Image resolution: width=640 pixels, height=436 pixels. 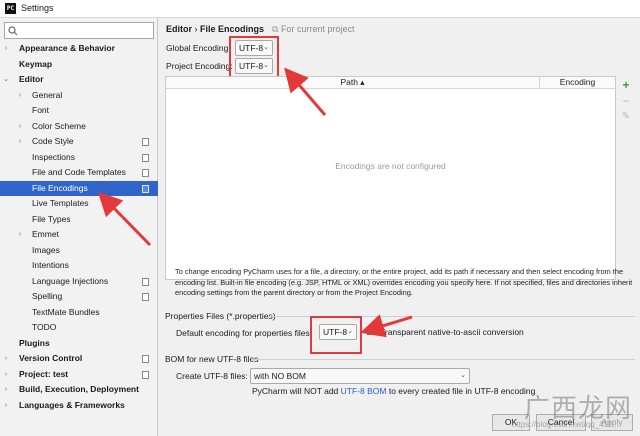 I want to click on sidebar-item-label: File Types, so click(x=51, y=218).